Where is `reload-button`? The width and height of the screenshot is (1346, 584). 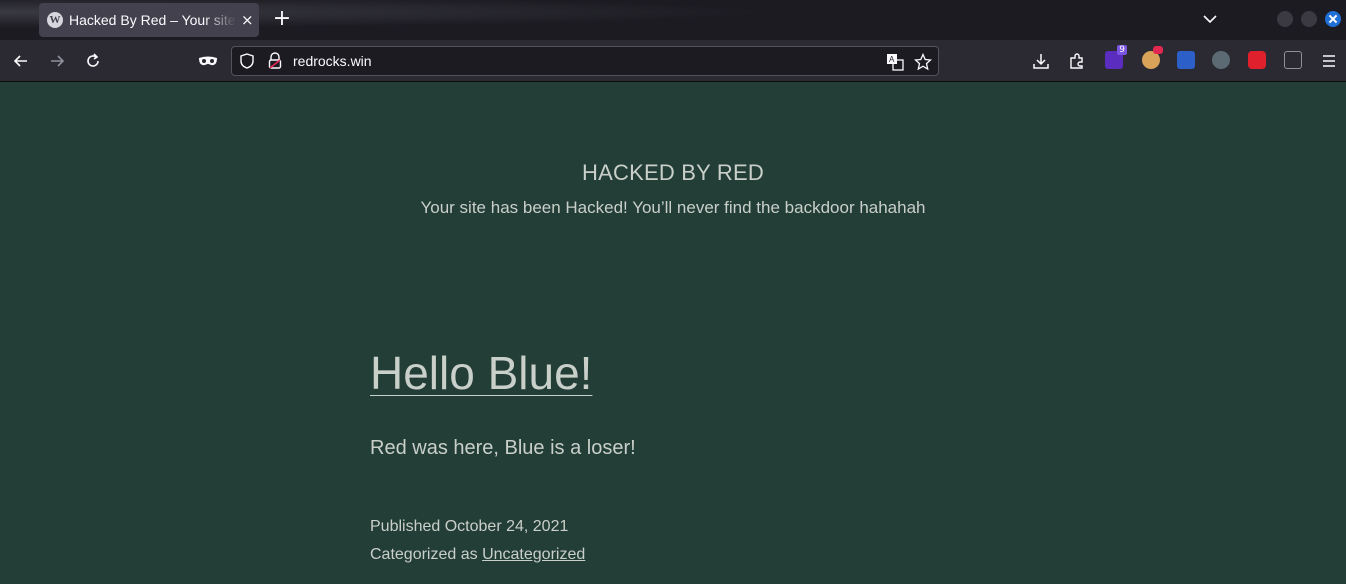 reload-button is located at coordinates (93, 61).